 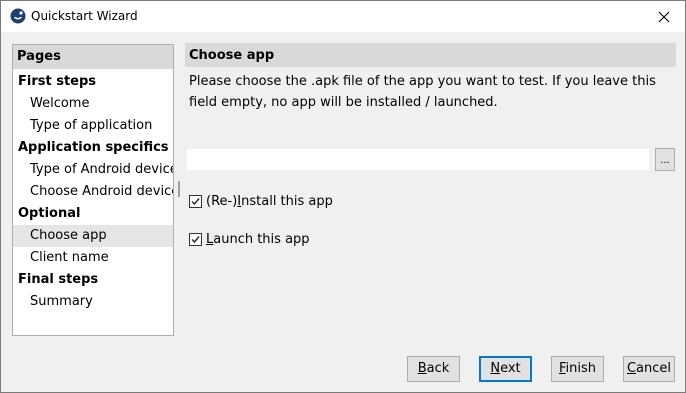 I want to click on sidebar-item-type-of-application: Type of application, so click(x=93, y=126).